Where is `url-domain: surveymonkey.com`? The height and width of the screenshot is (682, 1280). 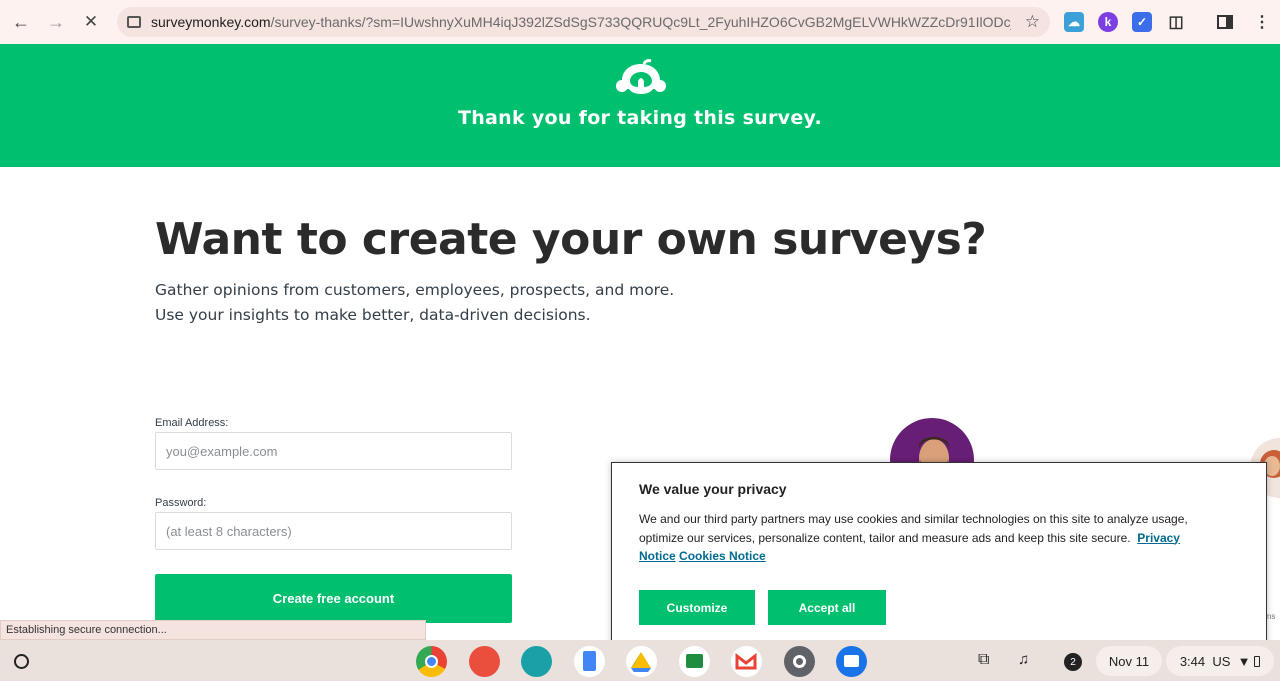 url-domain: surveymonkey.com is located at coordinates (211, 22).